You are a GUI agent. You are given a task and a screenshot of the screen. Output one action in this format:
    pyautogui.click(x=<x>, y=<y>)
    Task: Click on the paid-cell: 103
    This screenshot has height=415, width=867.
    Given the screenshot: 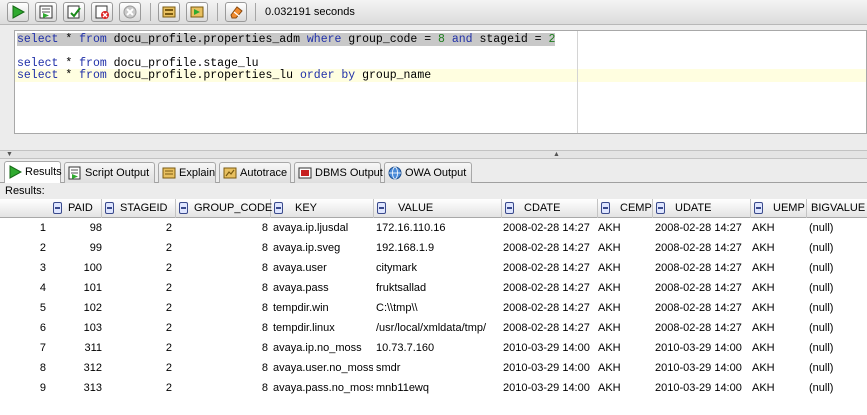 What is the action you would take?
    pyautogui.click(x=81, y=328)
    